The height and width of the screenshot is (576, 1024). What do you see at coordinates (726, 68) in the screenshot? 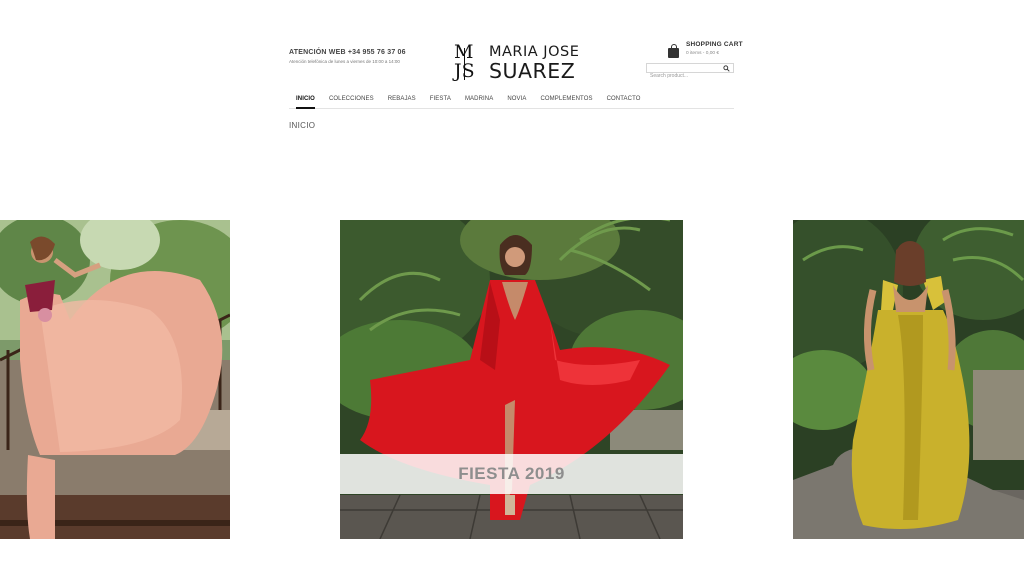
I see `search-icon` at bounding box center [726, 68].